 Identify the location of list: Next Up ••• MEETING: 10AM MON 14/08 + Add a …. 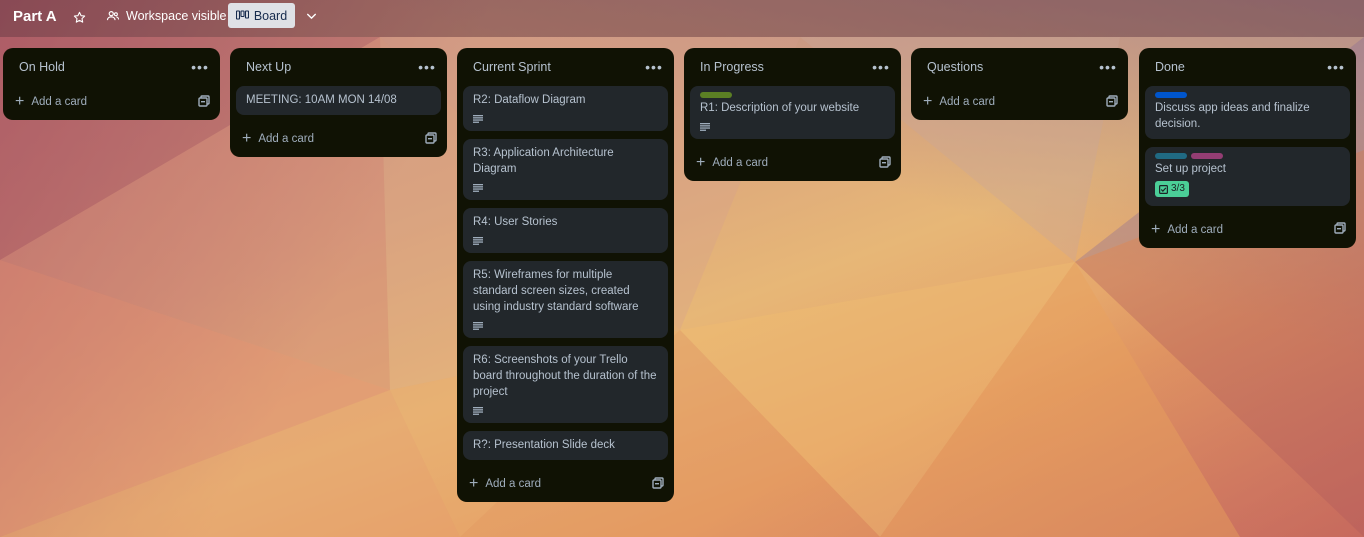
(338, 102).